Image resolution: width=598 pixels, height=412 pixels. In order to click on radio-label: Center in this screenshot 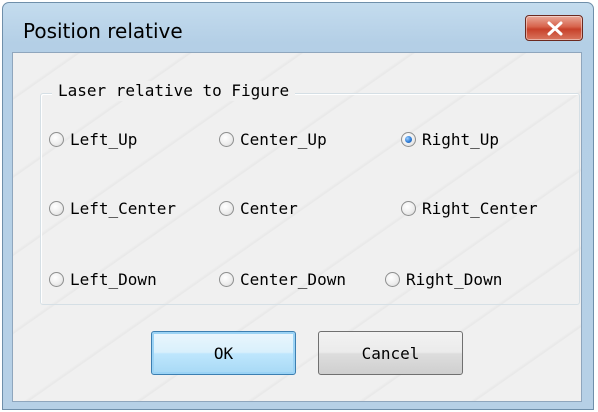, I will do `click(269, 208)`.